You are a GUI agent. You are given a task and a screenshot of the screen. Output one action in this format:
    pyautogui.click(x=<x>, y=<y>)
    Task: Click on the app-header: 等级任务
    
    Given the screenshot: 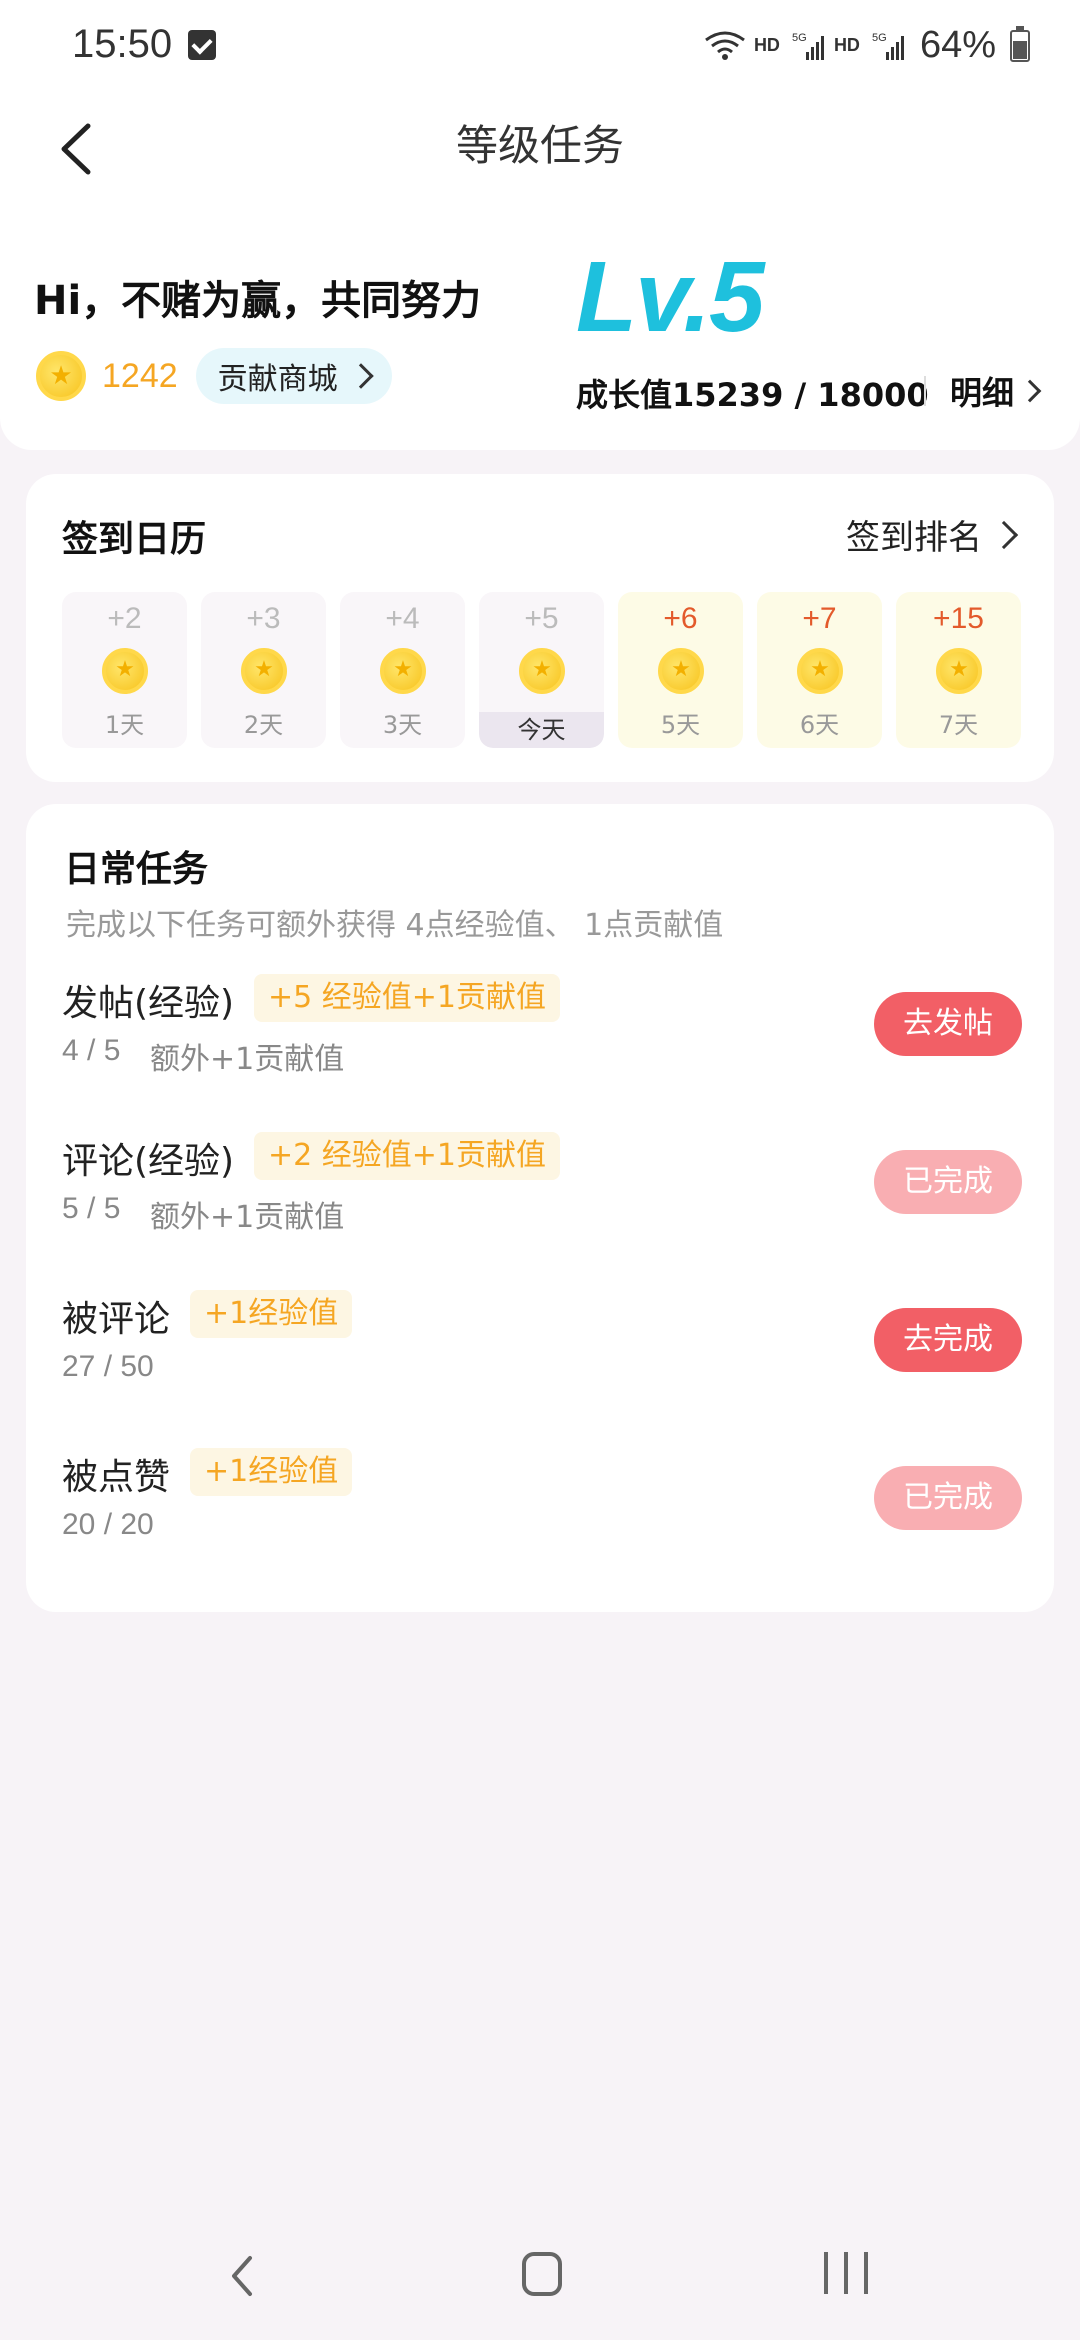 What is the action you would take?
    pyautogui.click(x=540, y=147)
    